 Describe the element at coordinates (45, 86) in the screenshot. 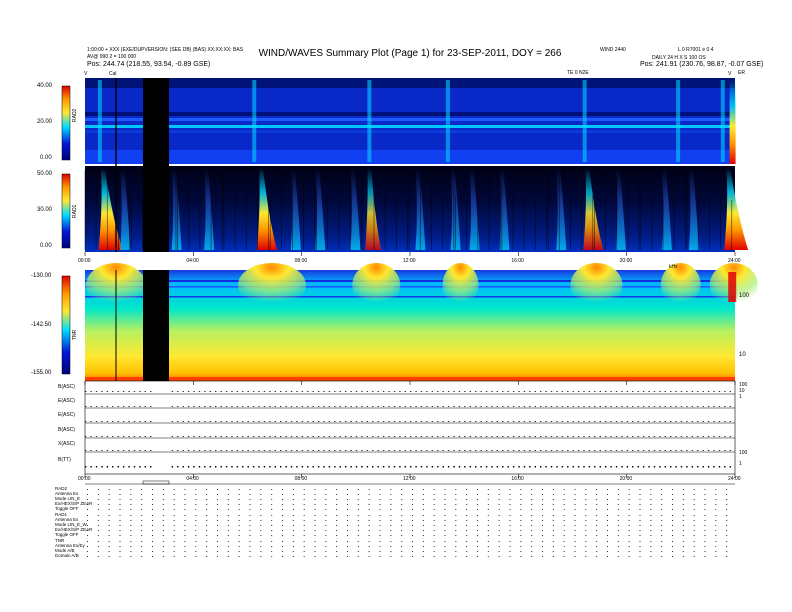

I see `rad2-tick-top: 40.00` at that location.